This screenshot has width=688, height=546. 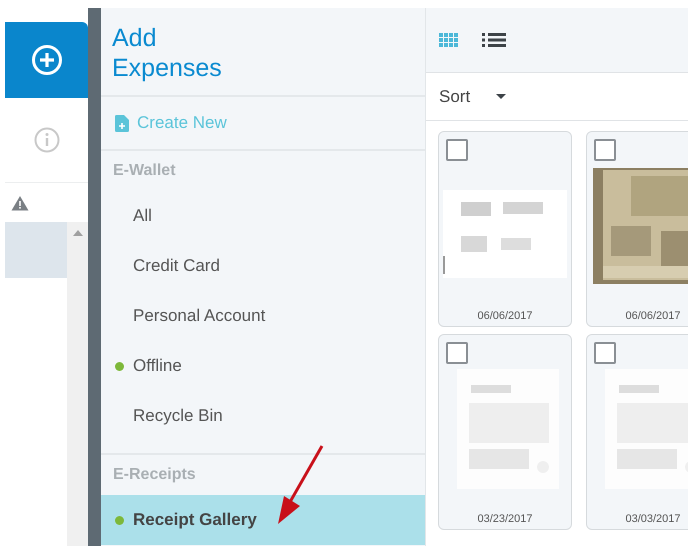 I want to click on add-button, so click(x=46, y=60).